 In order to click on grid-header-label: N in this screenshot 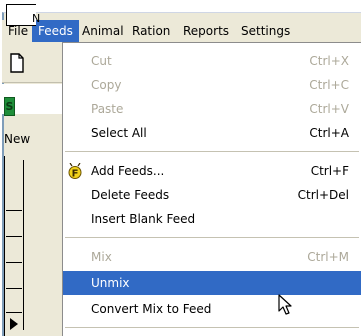, I will do `click(36, 18)`.